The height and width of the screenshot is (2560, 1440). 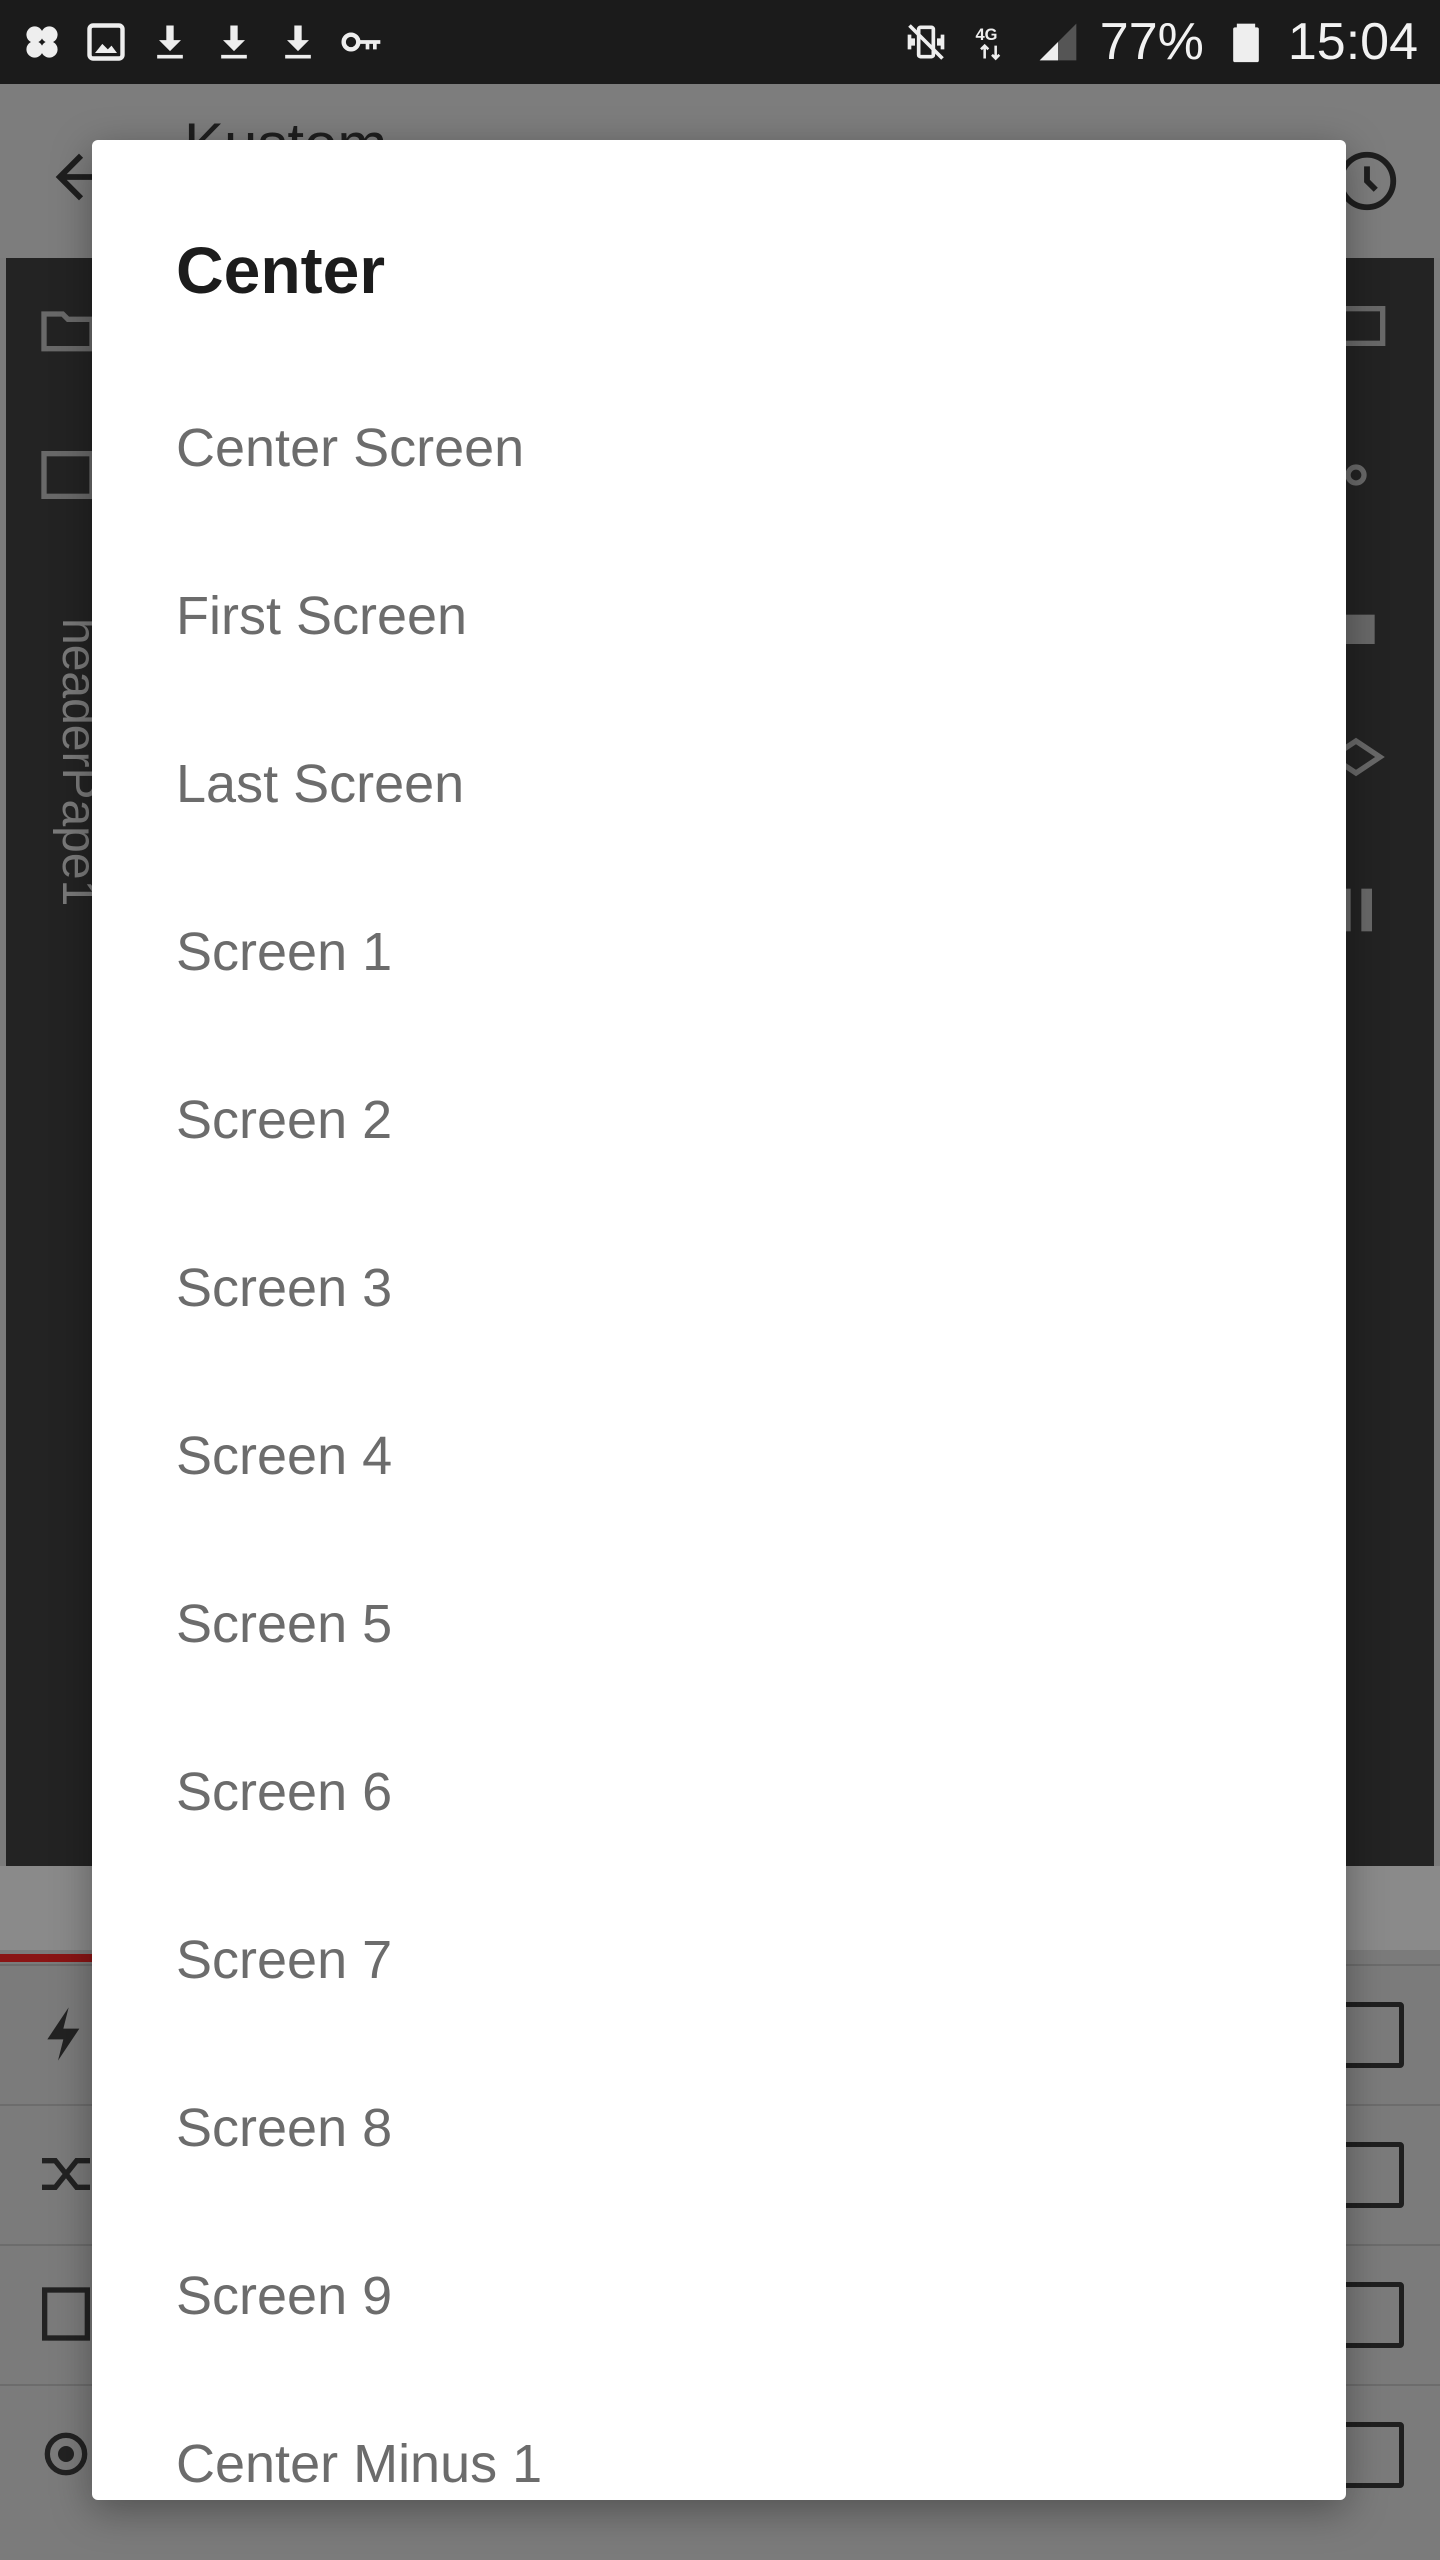 What do you see at coordinates (63, 2034) in the screenshot?
I see `lightning-icon` at bounding box center [63, 2034].